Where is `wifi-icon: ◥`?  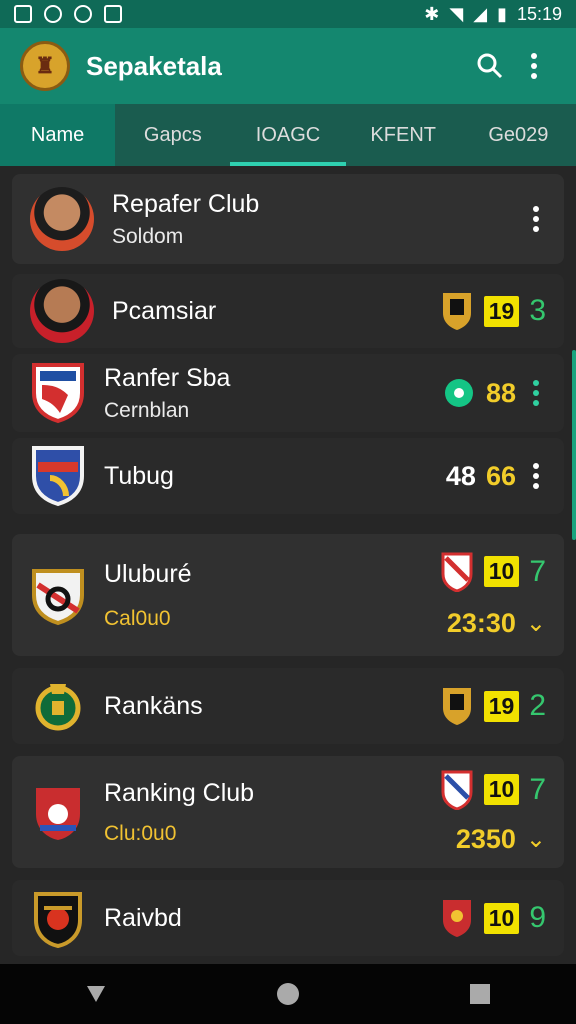 wifi-icon: ◥ is located at coordinates (456, 13).